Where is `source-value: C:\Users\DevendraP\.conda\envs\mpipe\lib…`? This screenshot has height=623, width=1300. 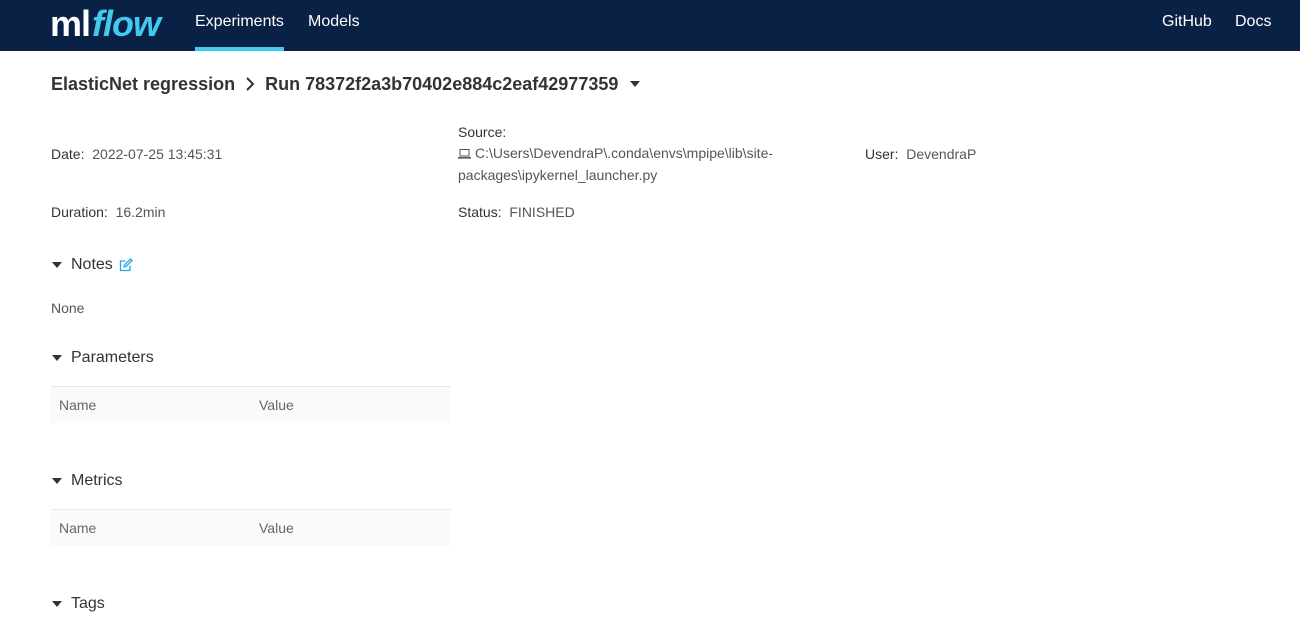 source-value: C:\Users\DevendraP\.conda\envs\mpipe\lib… is located at coordinates (623, 164).